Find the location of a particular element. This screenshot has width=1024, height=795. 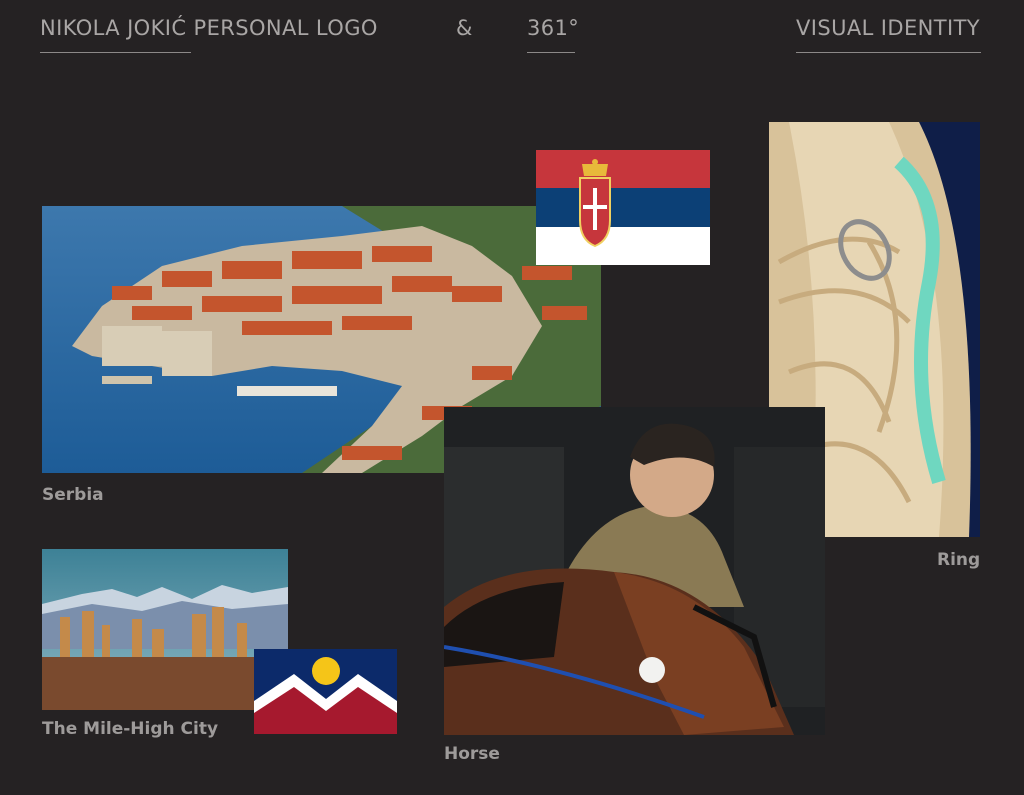

header-right-underline is located at coordinates (888, 52).